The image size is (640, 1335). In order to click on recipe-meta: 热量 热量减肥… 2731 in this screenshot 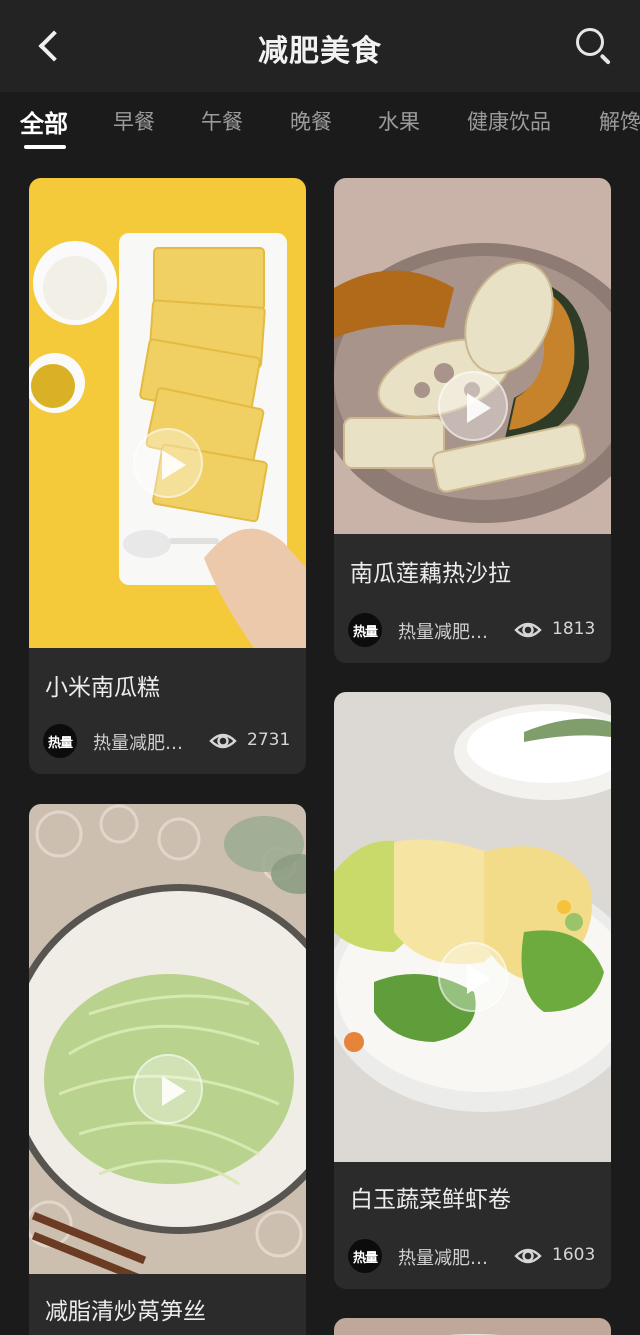, I will do `click(167, 742)`.